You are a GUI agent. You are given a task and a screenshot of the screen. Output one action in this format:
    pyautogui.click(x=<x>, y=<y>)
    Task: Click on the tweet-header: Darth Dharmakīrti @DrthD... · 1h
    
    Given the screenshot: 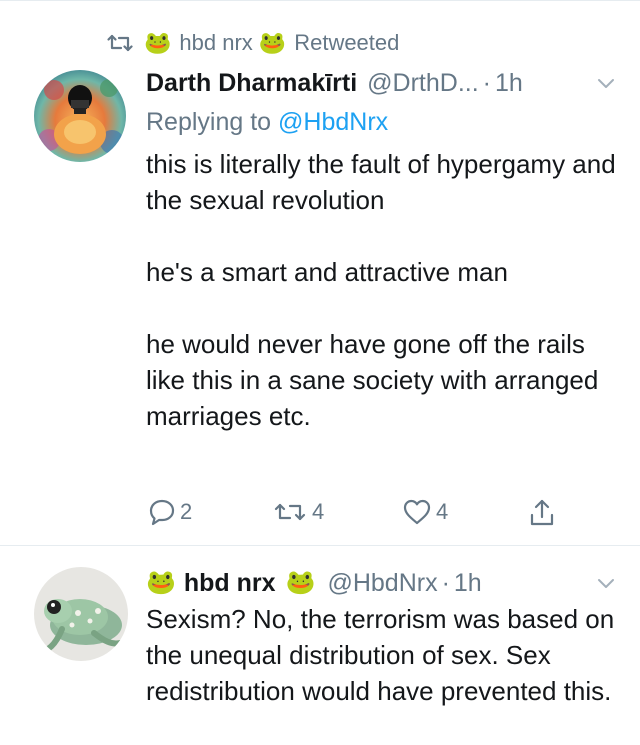 What is the action you would take?
    pyautogui.click(x=381, y=83)
    